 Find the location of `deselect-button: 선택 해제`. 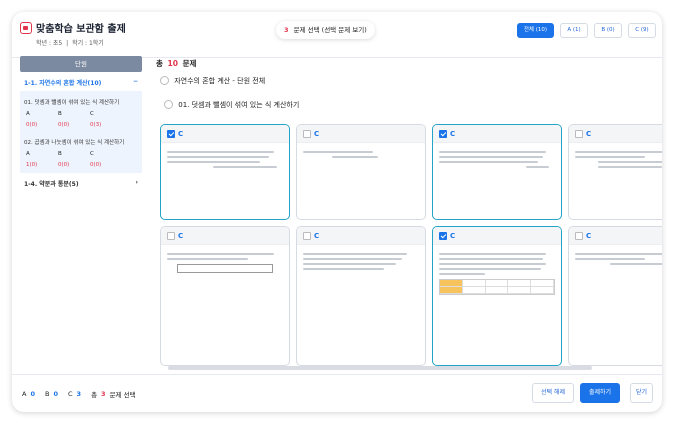

deselect-button: 선택 해제 is located at coordinates (553, 393).